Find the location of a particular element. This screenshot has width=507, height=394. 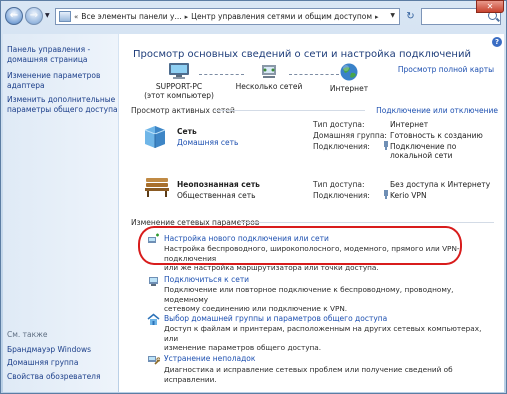

network-name: Неопознанная сеть is located at coordinates (218, 184).